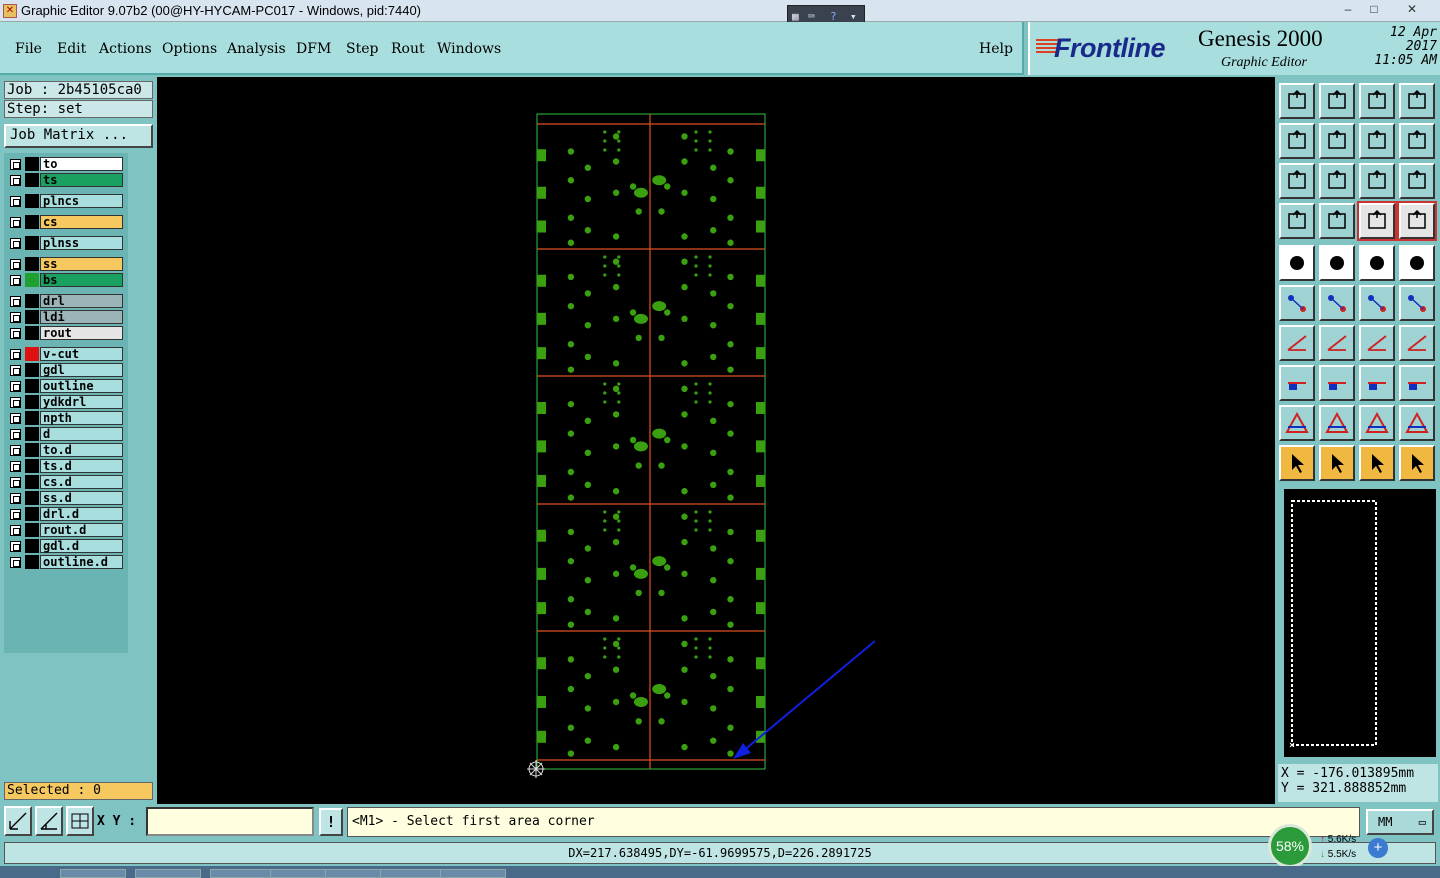 The width and height of the screenshot is (1440, 878). What do you see at coordinates (313, 49) in the screenshot?
I see `menu-dfm: DFM` at bounding box center [313, 49].